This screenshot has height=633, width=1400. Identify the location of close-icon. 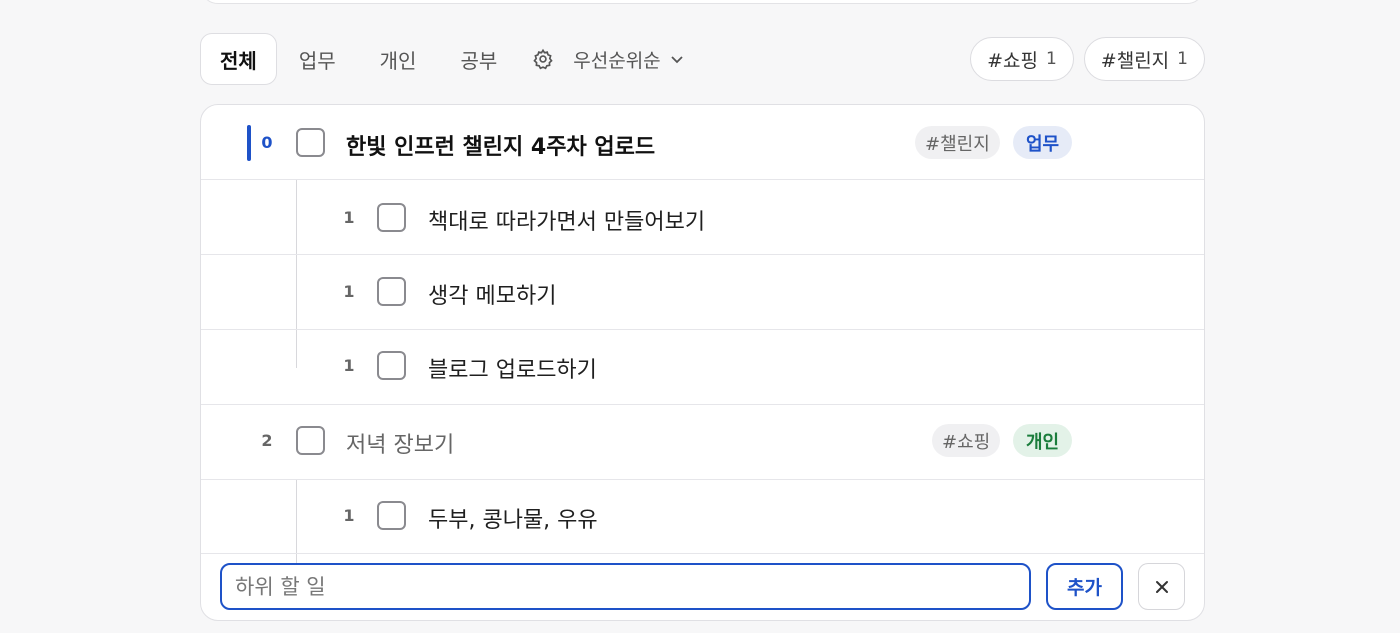
(1161, 586).